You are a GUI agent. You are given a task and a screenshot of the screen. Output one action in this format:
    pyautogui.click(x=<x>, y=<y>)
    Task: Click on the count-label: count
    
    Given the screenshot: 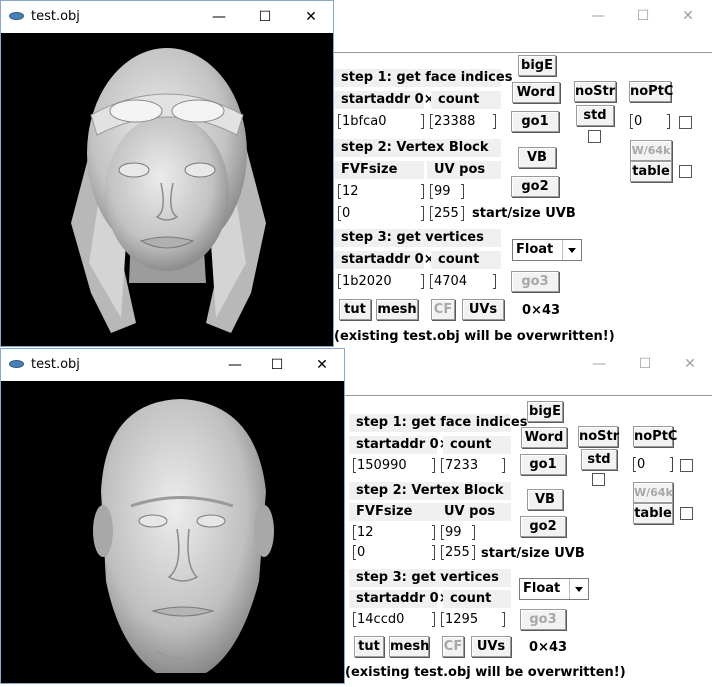 What is the action you would take?
    pyautogui.click(x=477, y=445)
    